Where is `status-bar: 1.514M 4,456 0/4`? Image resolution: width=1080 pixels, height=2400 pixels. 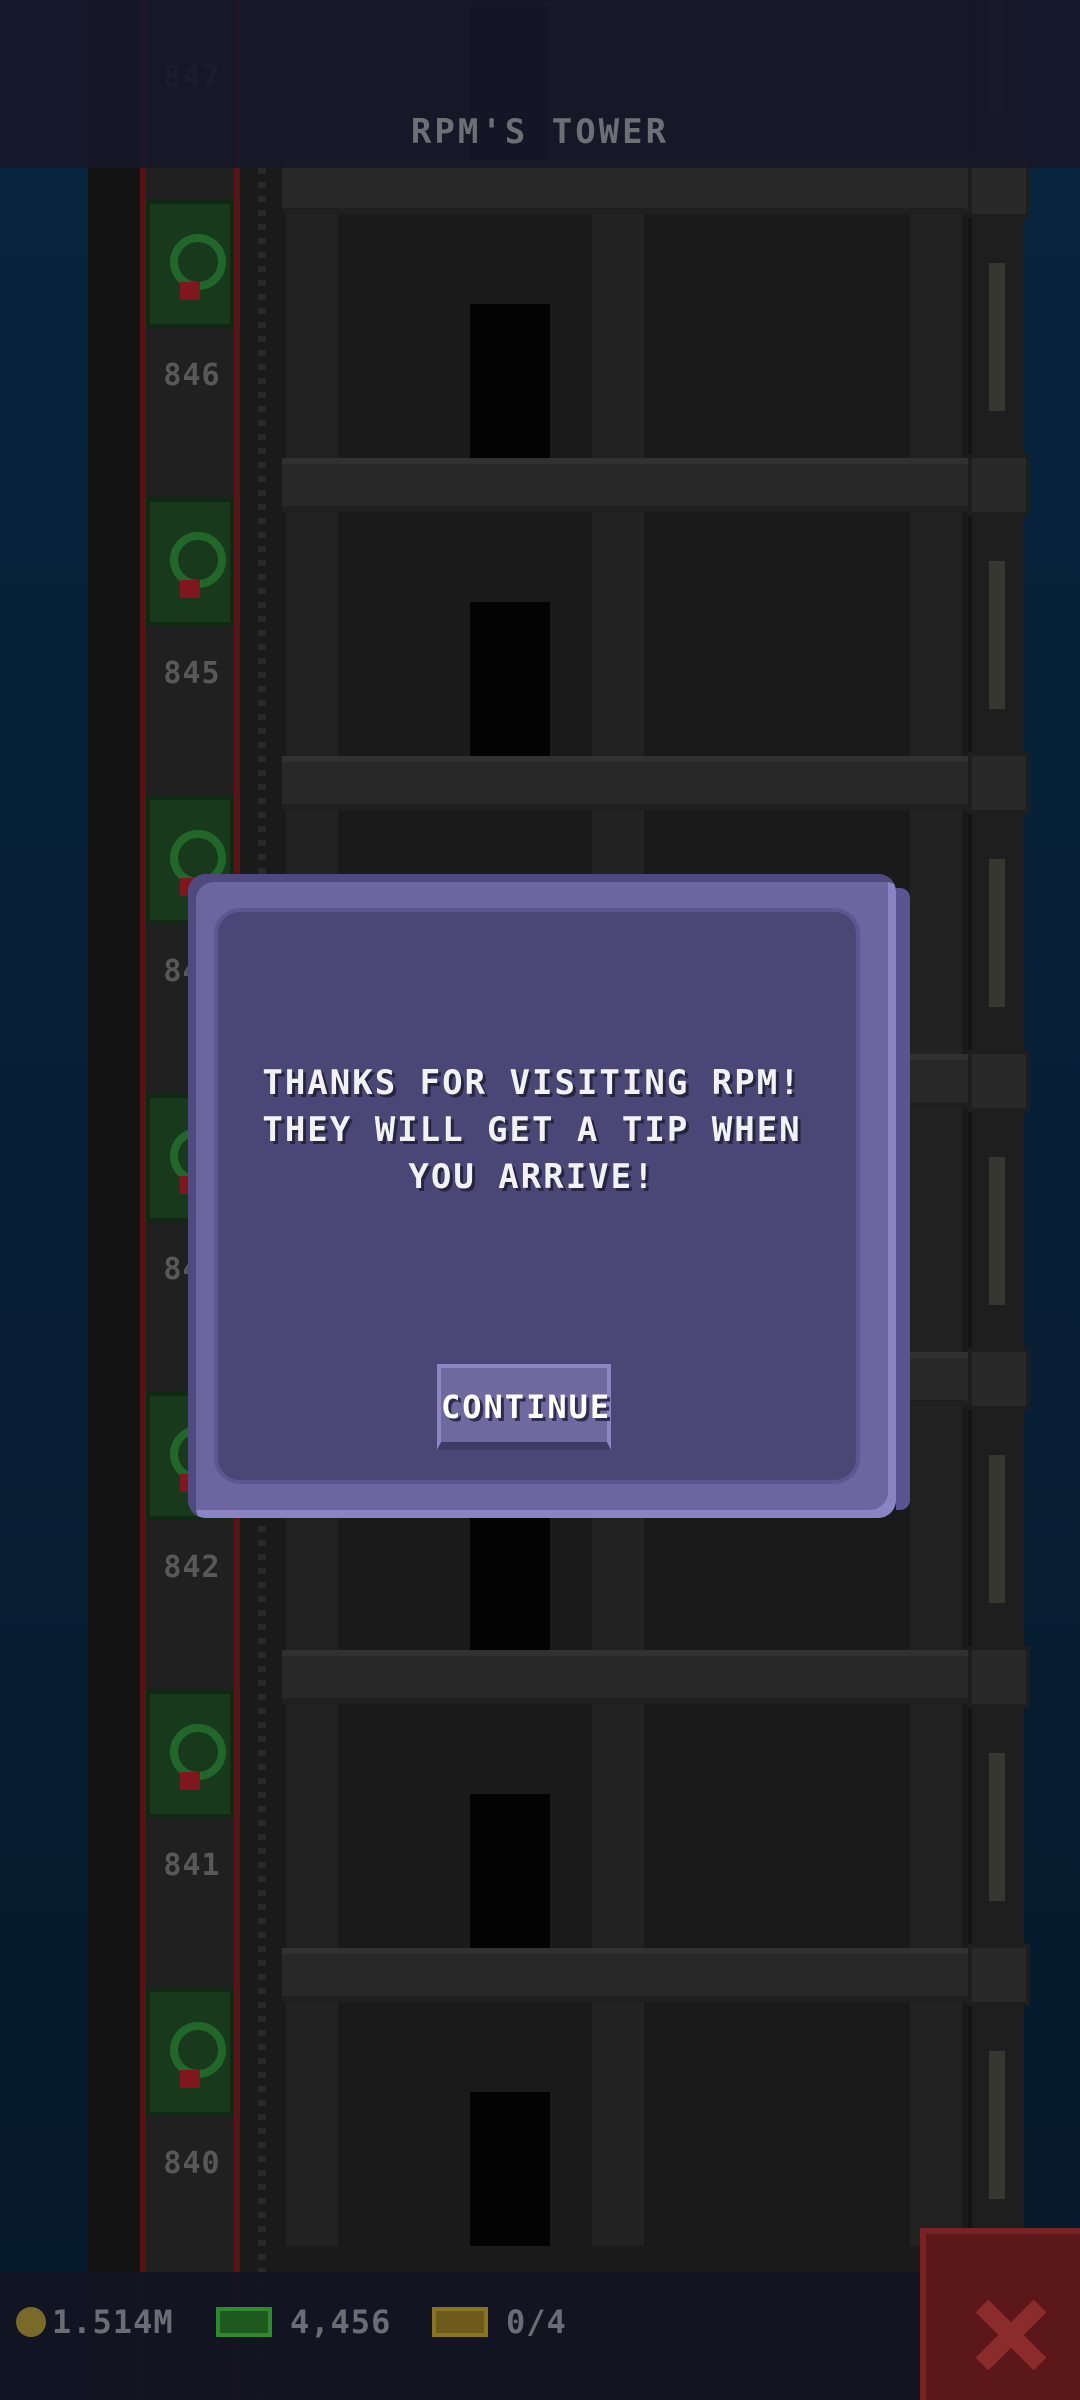
status-bar: 1.514M 4,456 0/4 is located at coordinates (460, 2336).